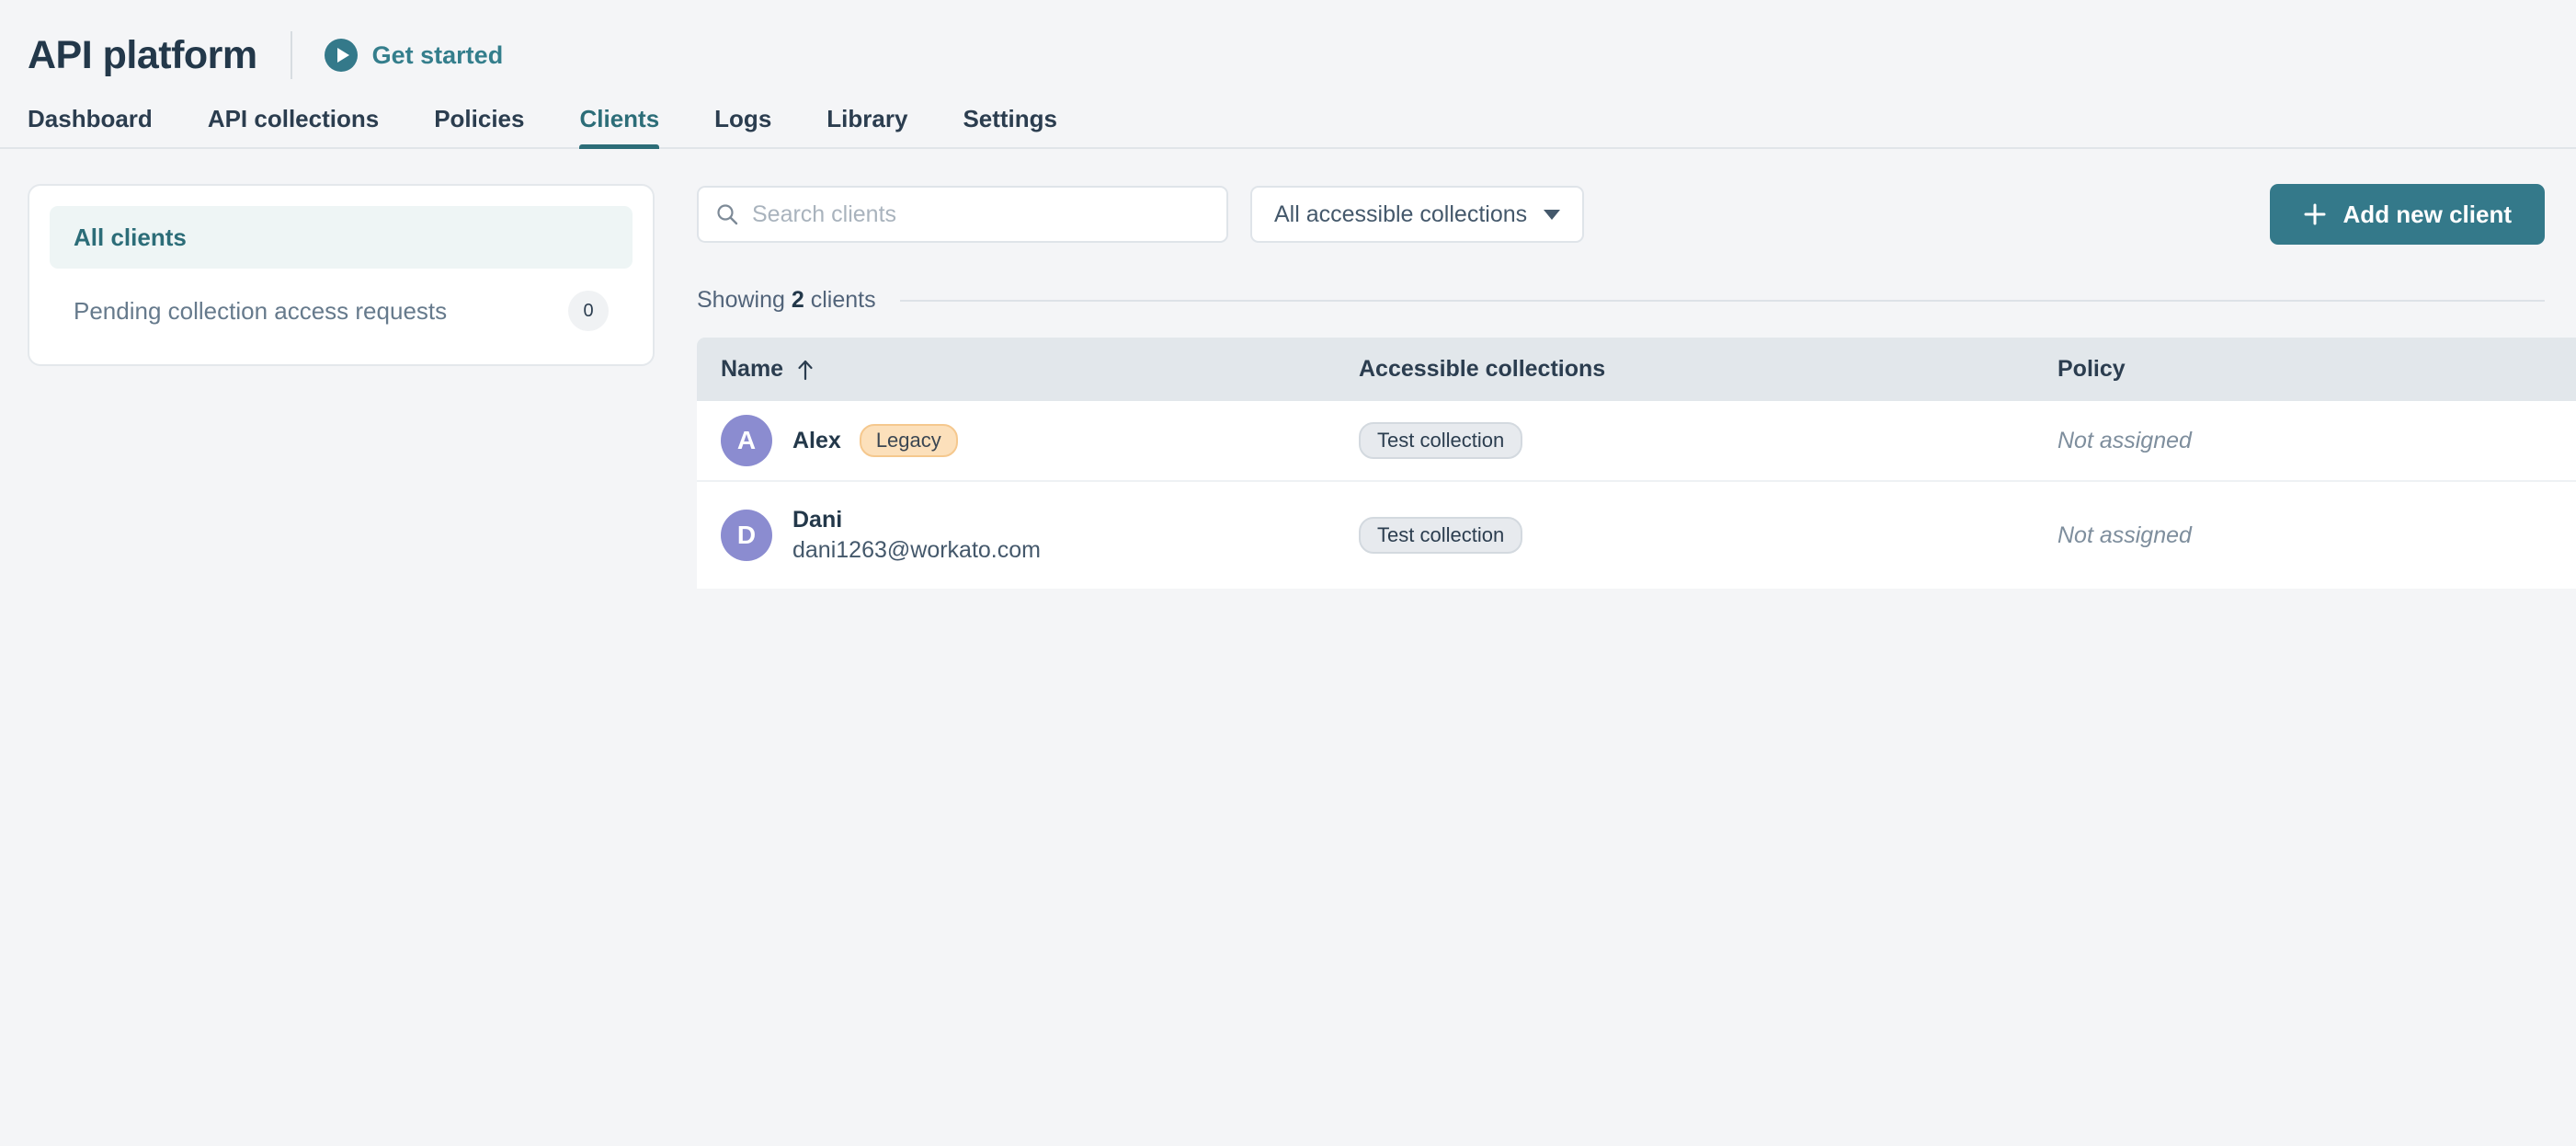  Describe the element at coordinates (752, 369) in the screenshot. I see `column-header-name-label: Name` at that location.